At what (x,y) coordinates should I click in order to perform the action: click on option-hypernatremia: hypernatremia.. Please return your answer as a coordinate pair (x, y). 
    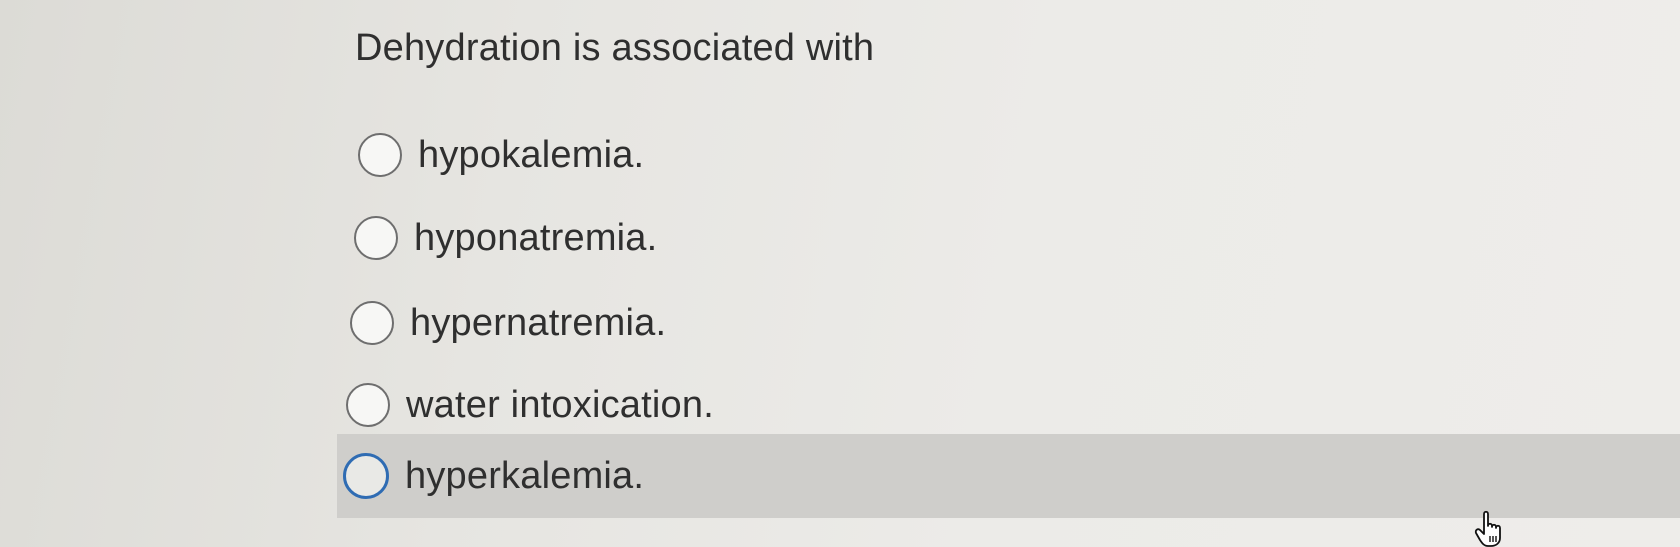
    Looking at the image, I should click on (508, 323).